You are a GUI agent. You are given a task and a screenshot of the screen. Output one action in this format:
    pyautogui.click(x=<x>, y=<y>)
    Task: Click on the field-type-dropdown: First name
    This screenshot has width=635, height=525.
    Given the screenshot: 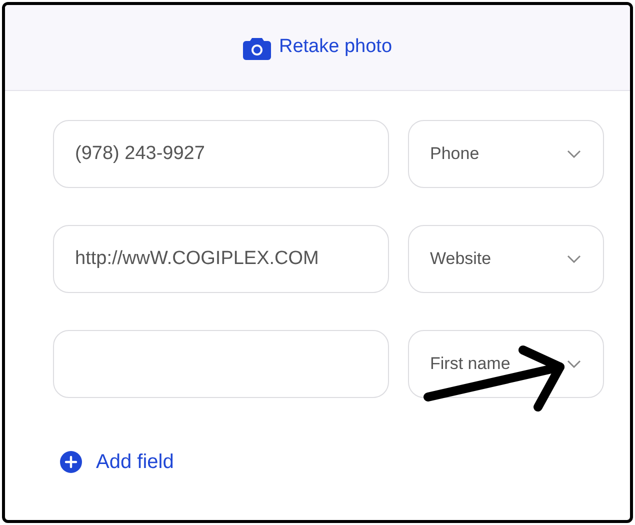 What is the action you would take?
    pyautogui.click(x=506, y=364)
    